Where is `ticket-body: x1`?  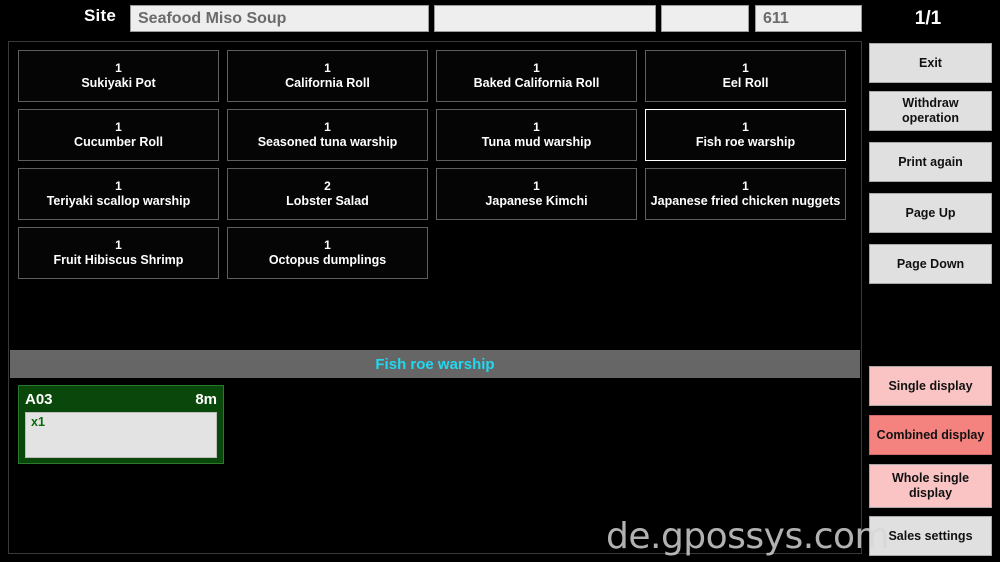 ticket-body: x1 is located at coordinates (121, 435).